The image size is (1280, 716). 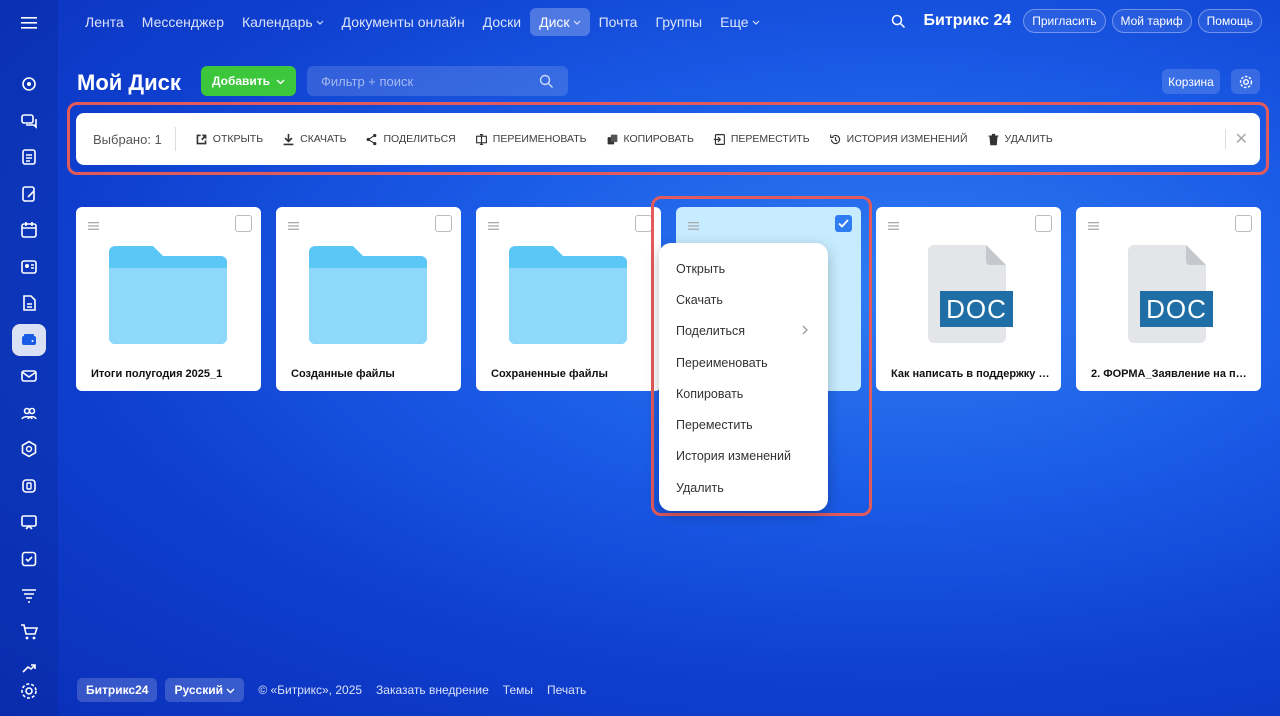 I want to click on toolbar-action-rename: ПЕРЕИМЕНОВАТЬ, so click(x=531, y=139).